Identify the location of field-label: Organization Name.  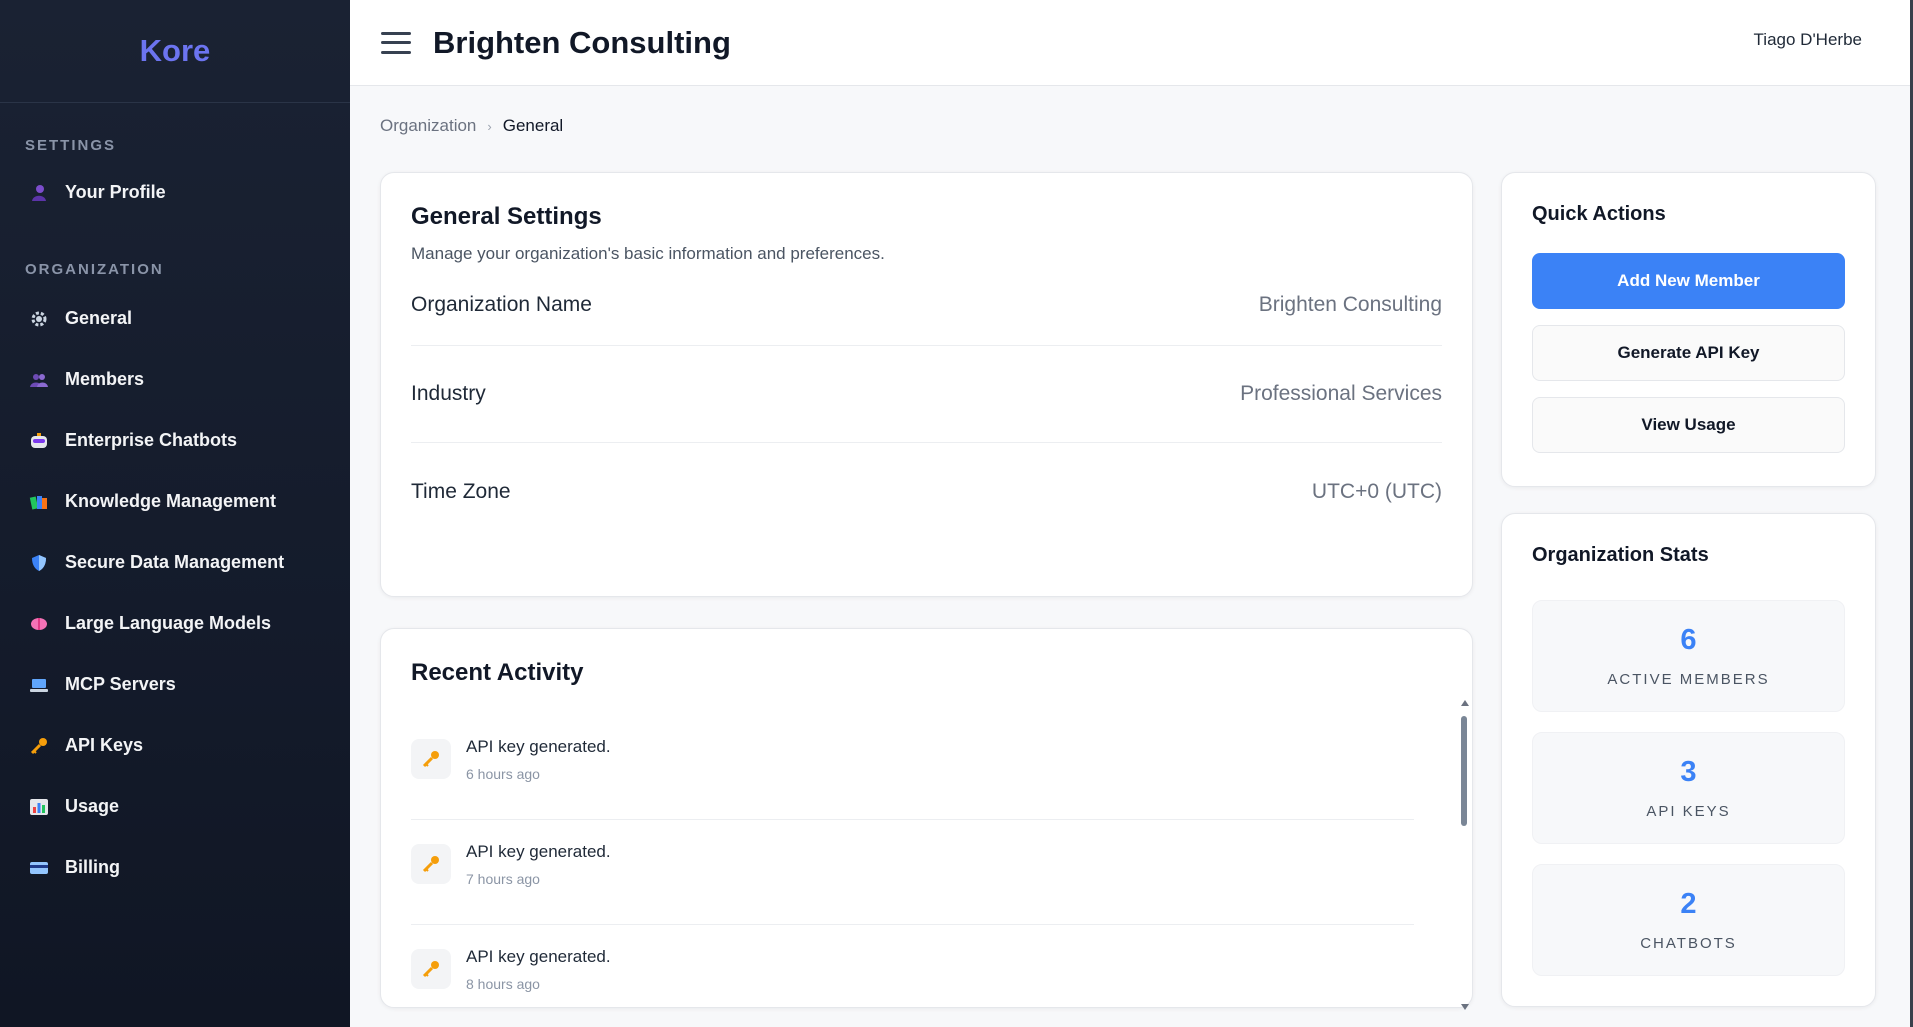
(501, 304).